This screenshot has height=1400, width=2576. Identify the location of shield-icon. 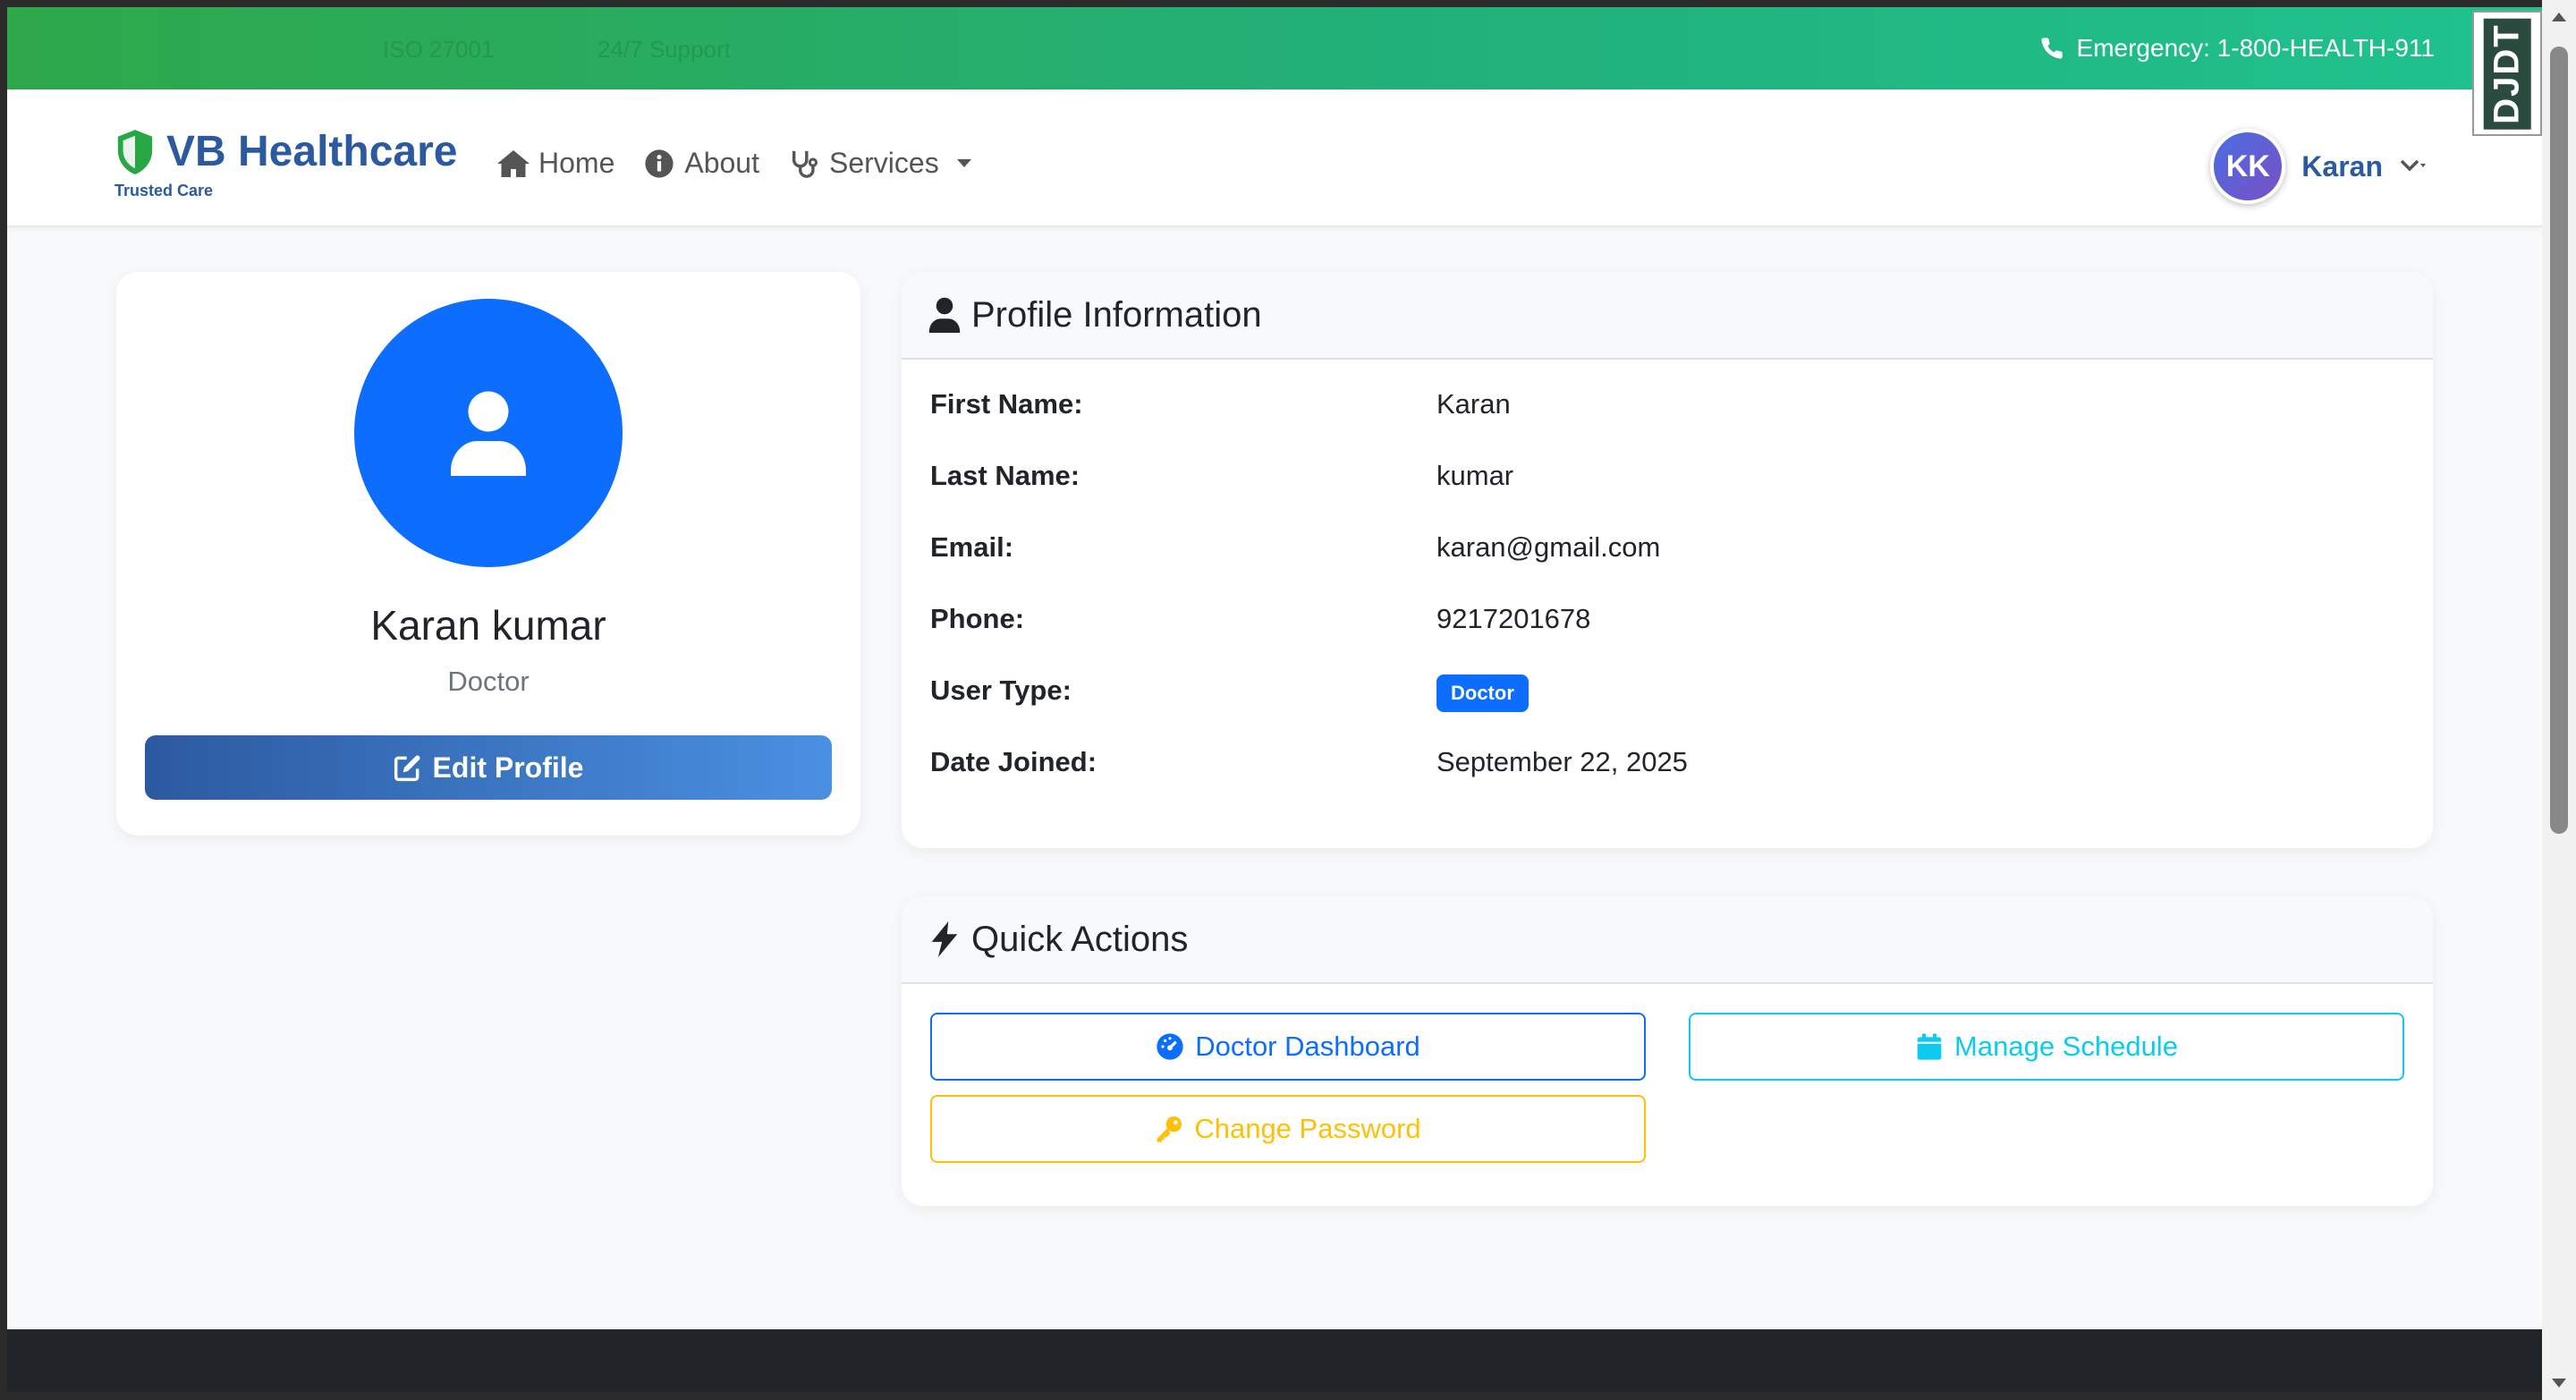
(135, 151).